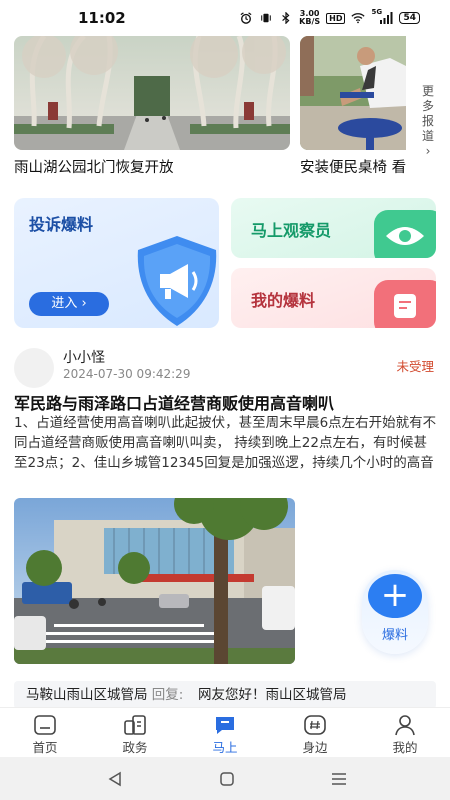 This screenshot has height=800, width=450. Describe the element at coordinates (382, 16) in the screenshot. I see `cell-signal-icon: 5G` at that location.